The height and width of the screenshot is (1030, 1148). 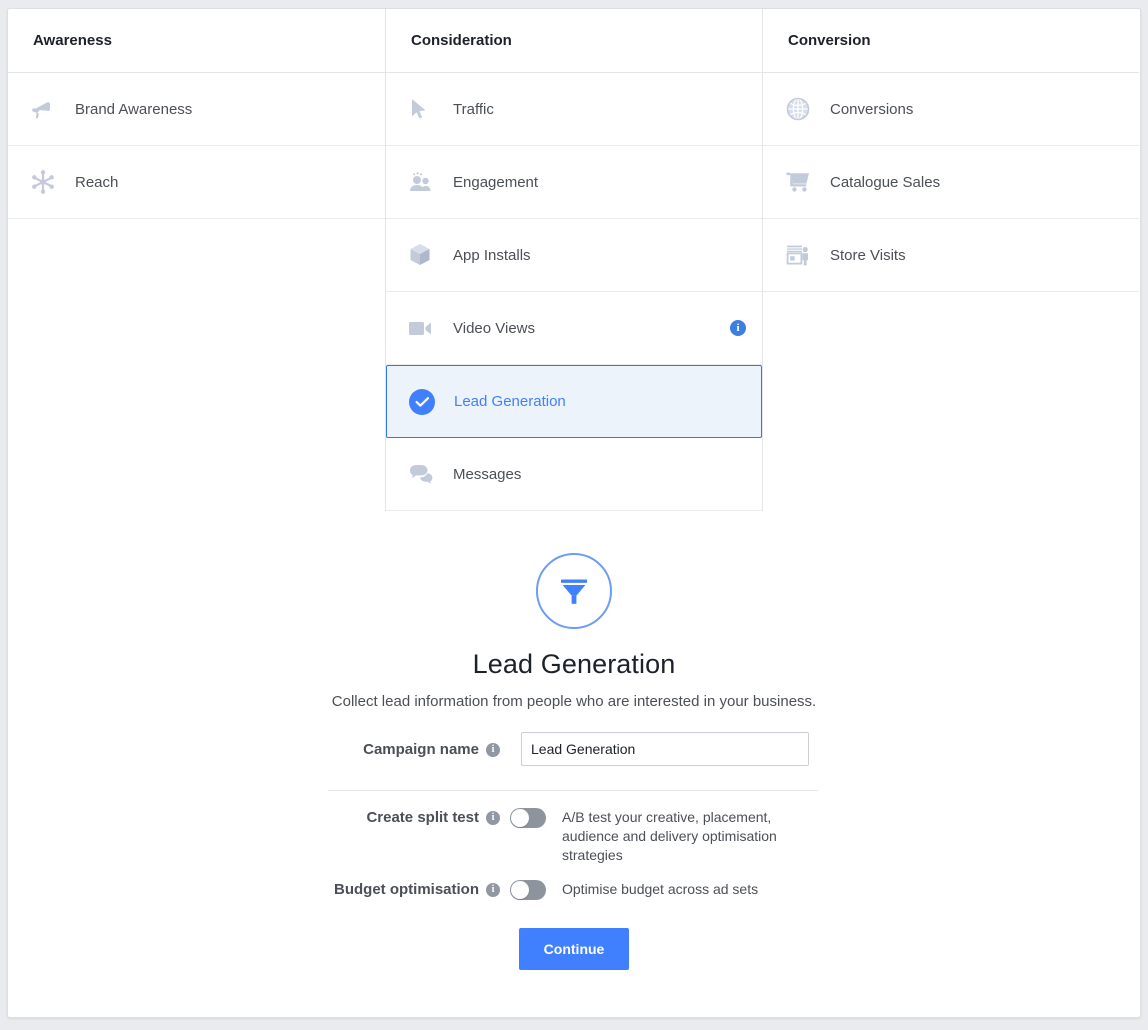 What do you see at coordinates (802, 109) in the screenshot?
I see `globe-icon` at bounding box center [802, 109].